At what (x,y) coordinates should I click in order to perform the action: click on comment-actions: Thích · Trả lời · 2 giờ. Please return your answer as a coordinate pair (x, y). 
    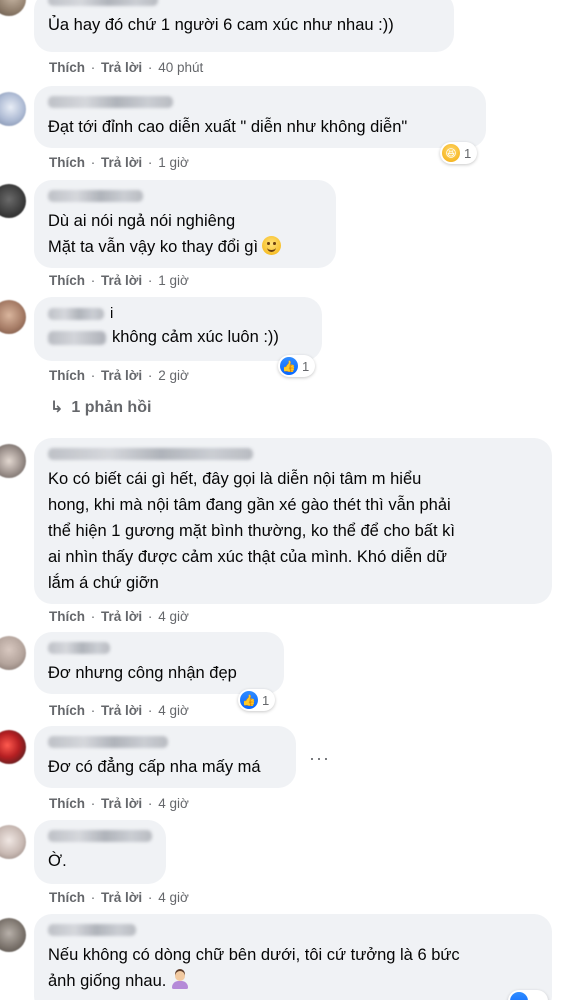
    Looking at the image, I should click on (119, 375).